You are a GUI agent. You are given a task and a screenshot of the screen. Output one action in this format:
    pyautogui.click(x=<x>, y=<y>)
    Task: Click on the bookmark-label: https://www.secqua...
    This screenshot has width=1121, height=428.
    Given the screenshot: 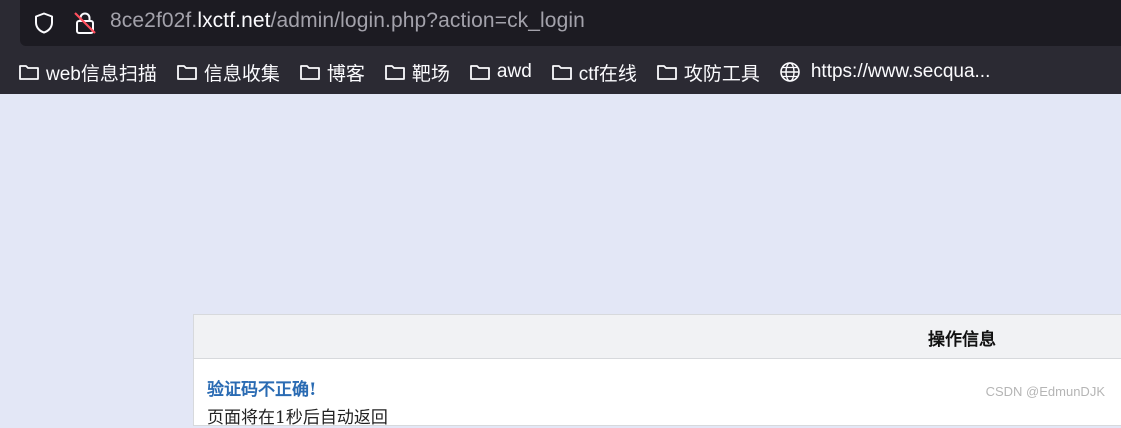 What is the action you would take?
    pyautogui.click(x=900, y=71)
    